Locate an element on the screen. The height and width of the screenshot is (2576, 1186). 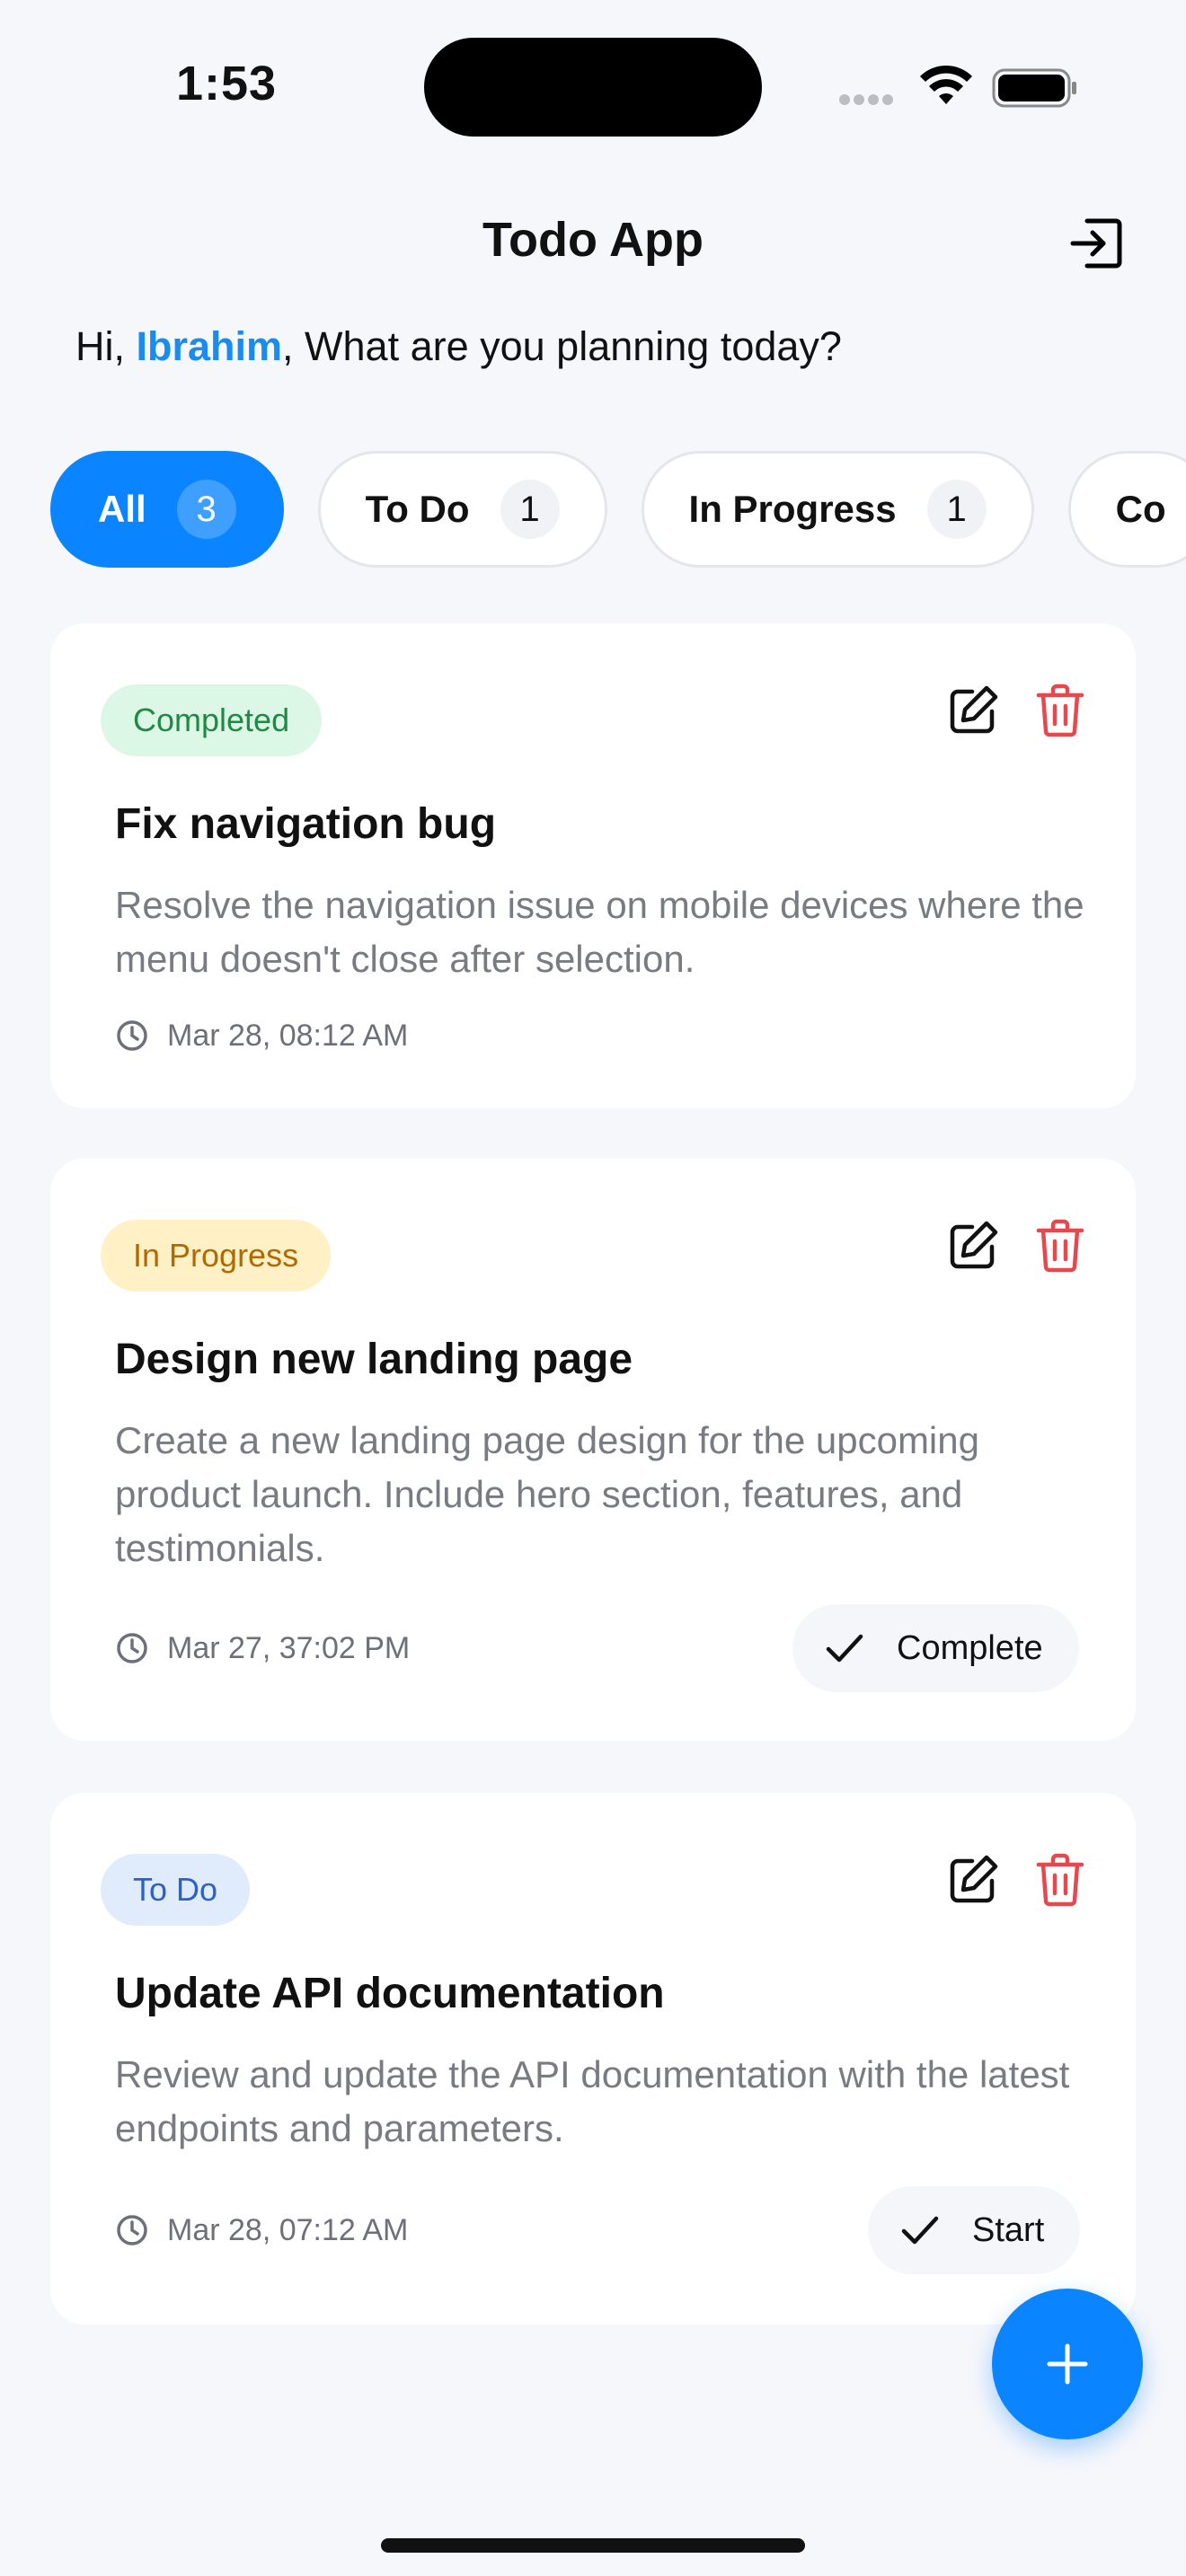
tab-label: Co is located at coordinates (1140, 509).